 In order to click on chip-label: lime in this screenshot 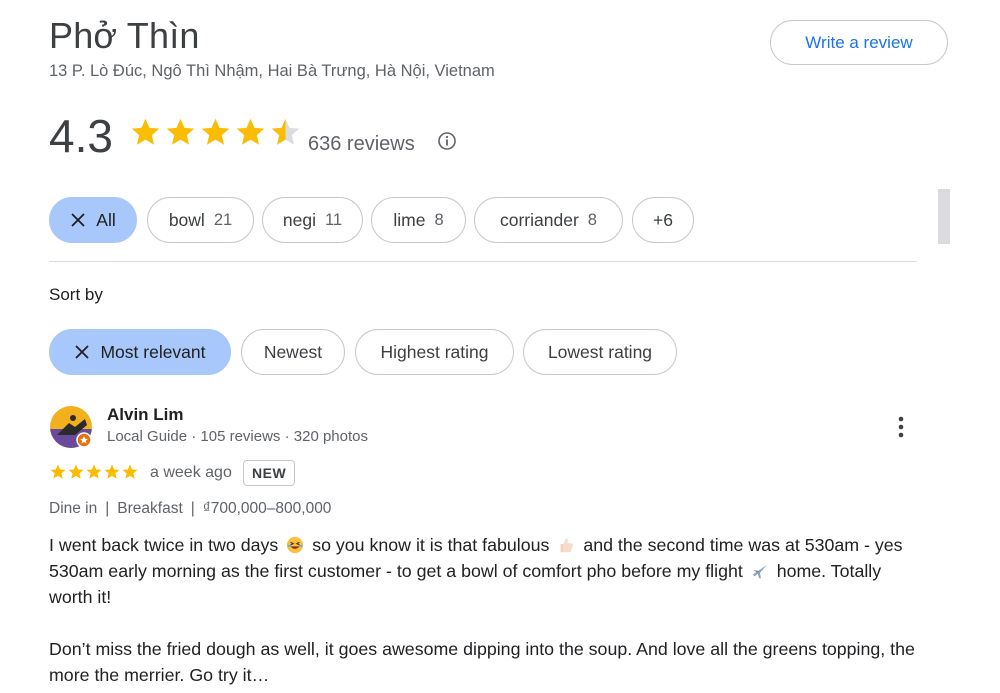, I will do `click(409, 219)`.